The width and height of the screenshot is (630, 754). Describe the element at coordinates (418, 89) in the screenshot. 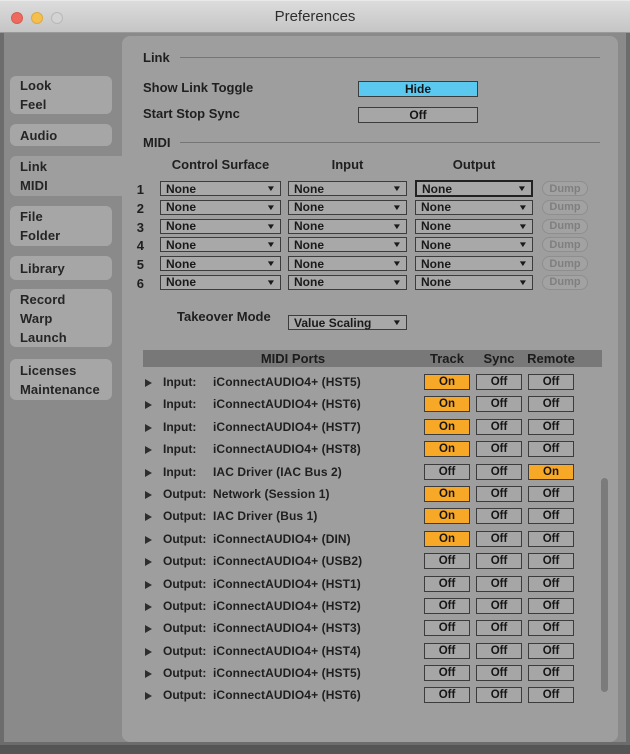

I see `show-link-toggle-button: Hide` at that location.